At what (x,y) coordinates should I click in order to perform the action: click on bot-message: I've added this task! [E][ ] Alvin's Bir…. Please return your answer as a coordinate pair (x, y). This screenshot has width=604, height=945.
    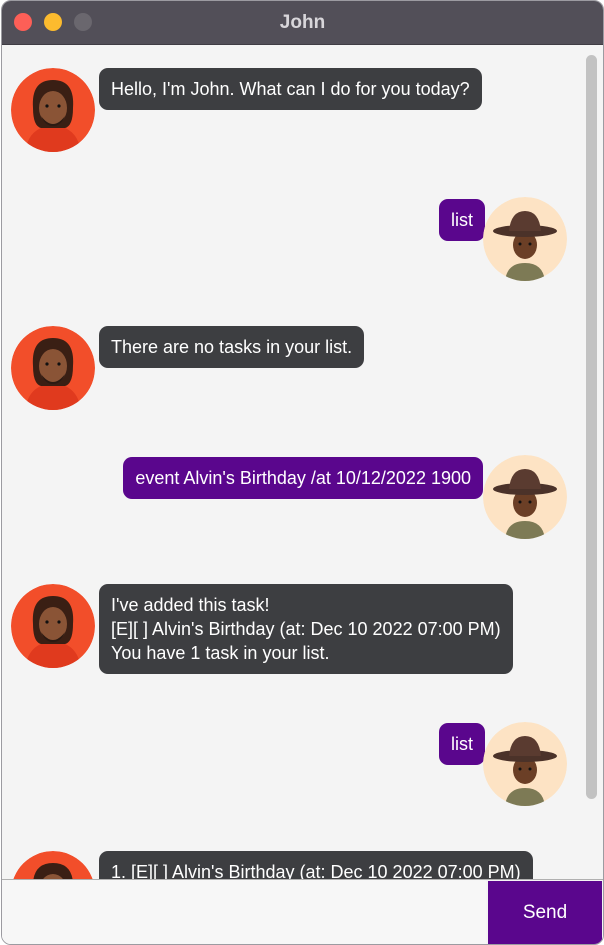
    Looking at the image, I should click on (306, 629).